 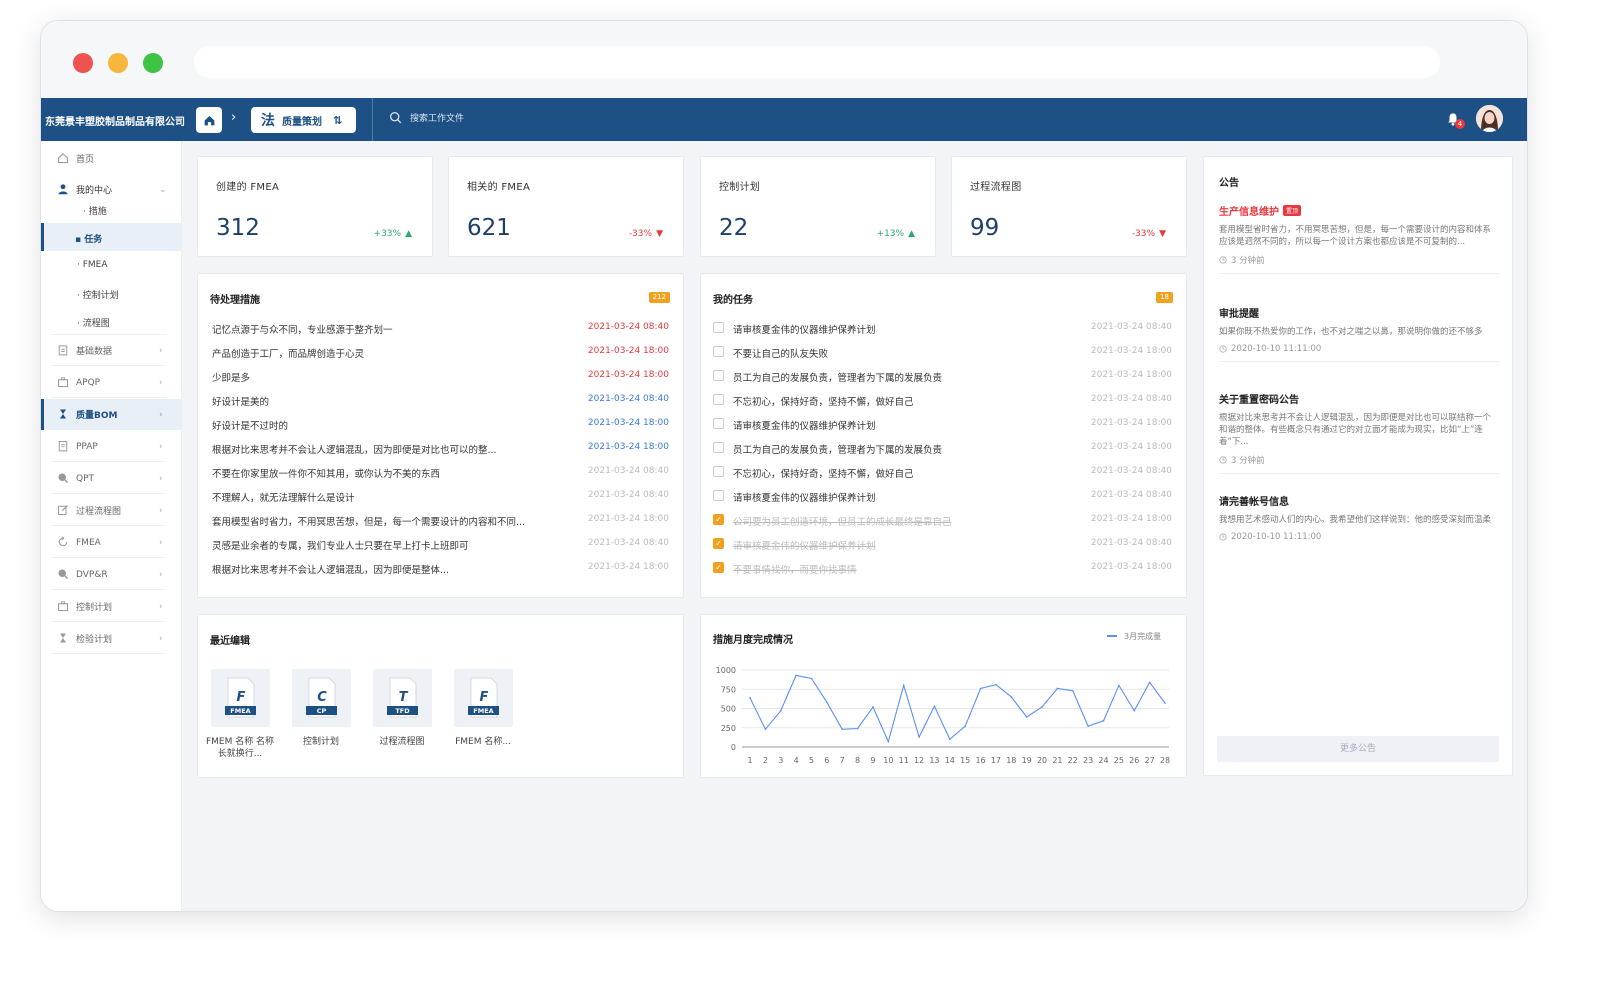 I want to click on divider, so click(x=372, y=119).